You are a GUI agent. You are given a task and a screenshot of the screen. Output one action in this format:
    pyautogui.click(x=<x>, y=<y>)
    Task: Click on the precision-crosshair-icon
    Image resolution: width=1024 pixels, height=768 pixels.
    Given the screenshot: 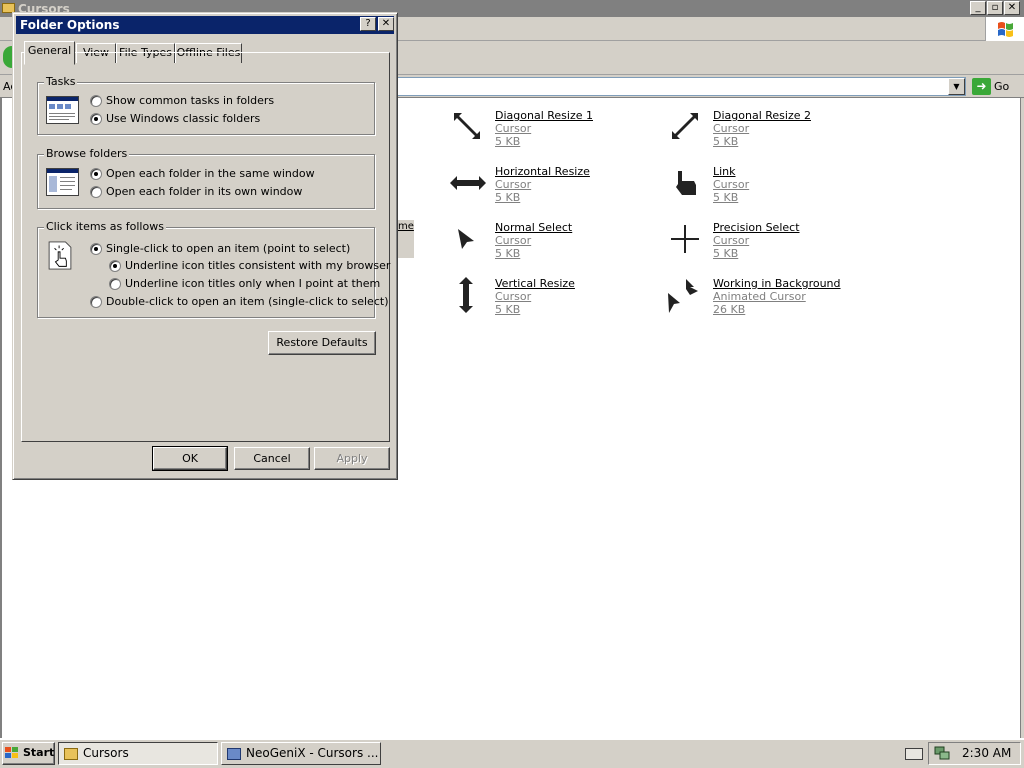 What is the action you would take?
    pyautogui.click(x=685, y=239)
    